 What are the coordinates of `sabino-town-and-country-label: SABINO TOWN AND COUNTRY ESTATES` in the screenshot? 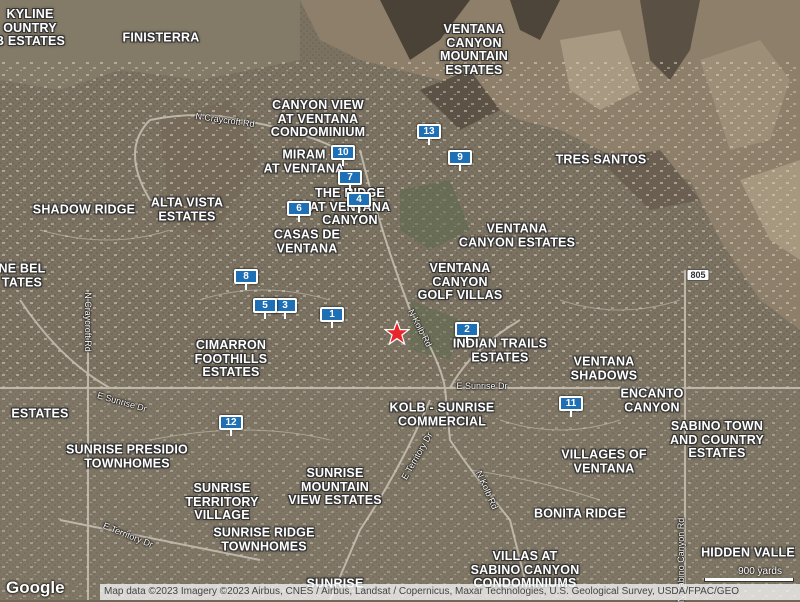 It's located at (717, 439).